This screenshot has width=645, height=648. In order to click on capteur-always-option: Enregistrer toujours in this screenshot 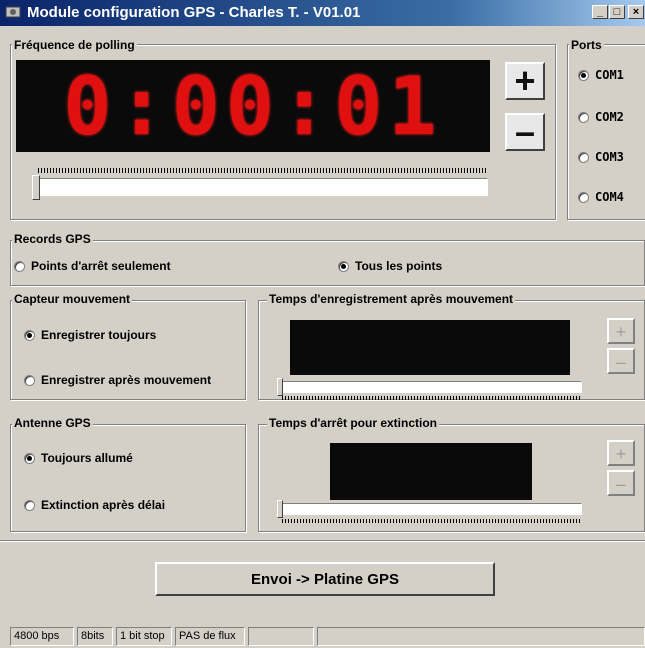, I will do `click(90, 335)`.